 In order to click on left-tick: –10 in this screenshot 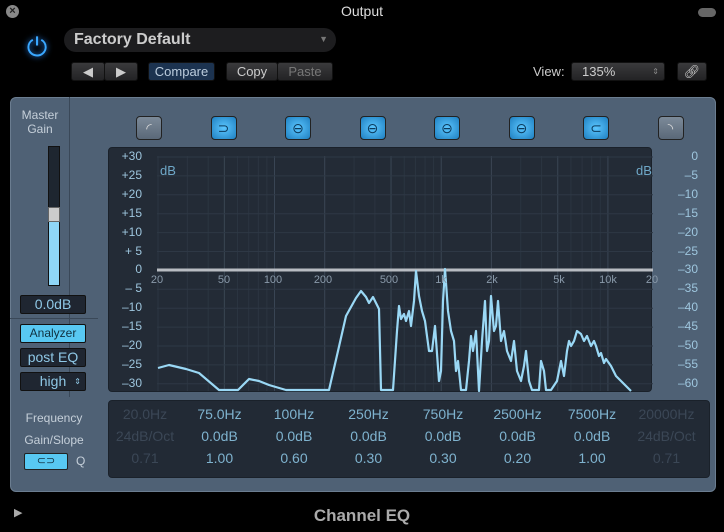, I will do `click(131, 307)`.